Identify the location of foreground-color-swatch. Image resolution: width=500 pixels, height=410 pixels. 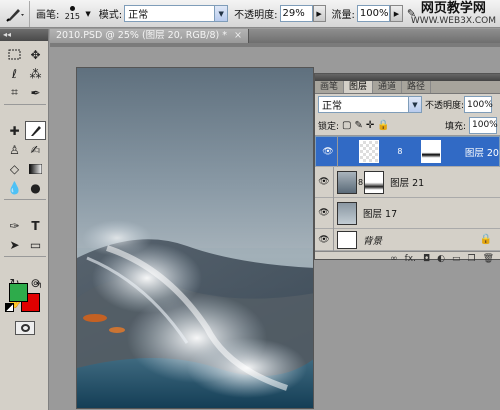
(18, 292).